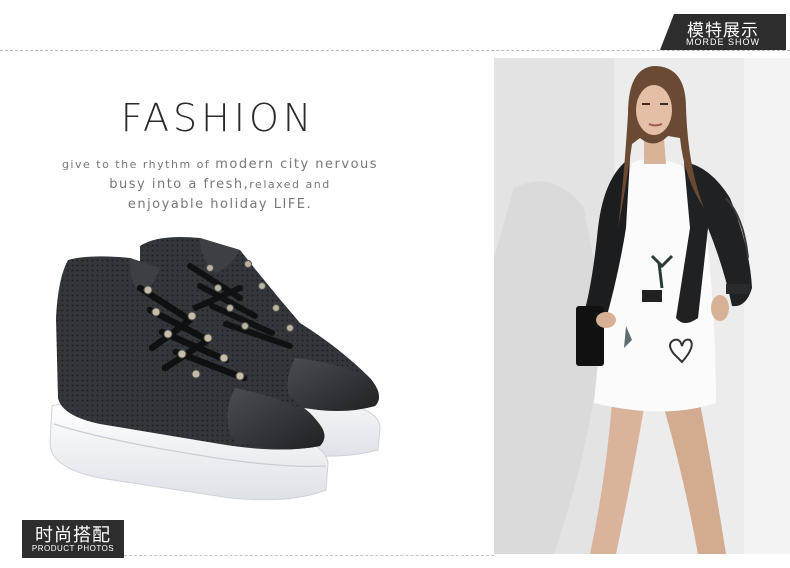  What do you see at coordinates (297, 164) in the screenshot?
I see `tagline-line-1-large: modern city nervous` at bounding box center [297, 164].